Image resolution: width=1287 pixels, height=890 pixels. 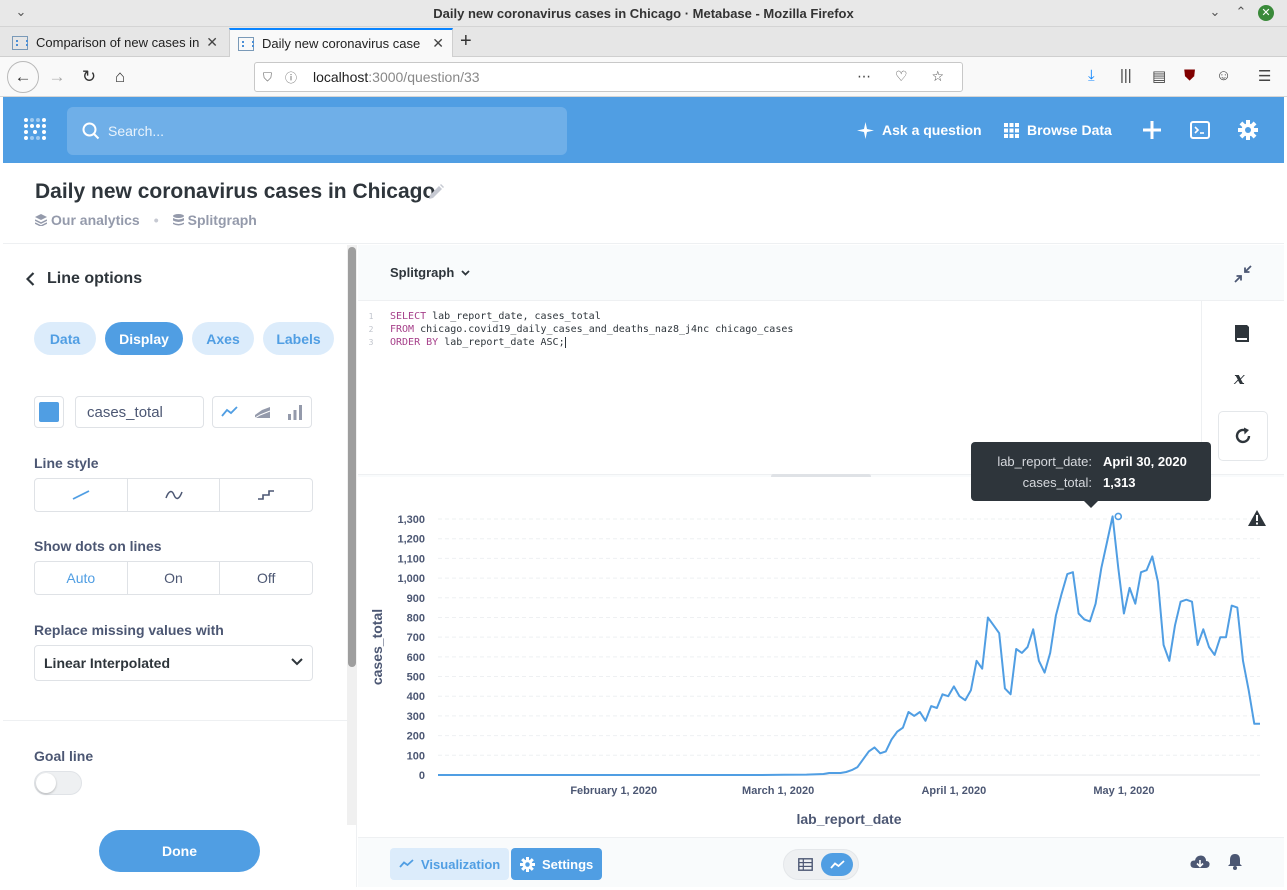 I want to click on visualization-button: Visualization, so click(x=450, y=864).